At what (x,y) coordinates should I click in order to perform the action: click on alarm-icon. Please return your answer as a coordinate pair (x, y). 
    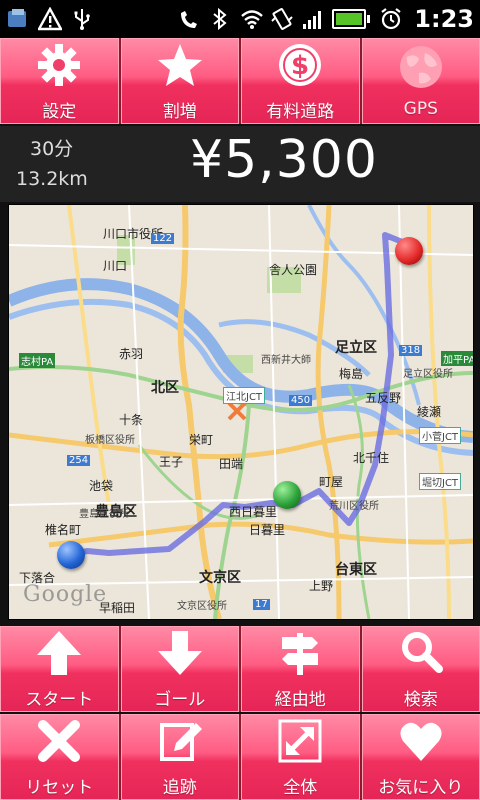
    Looking at the image, I should click on (391, 19).